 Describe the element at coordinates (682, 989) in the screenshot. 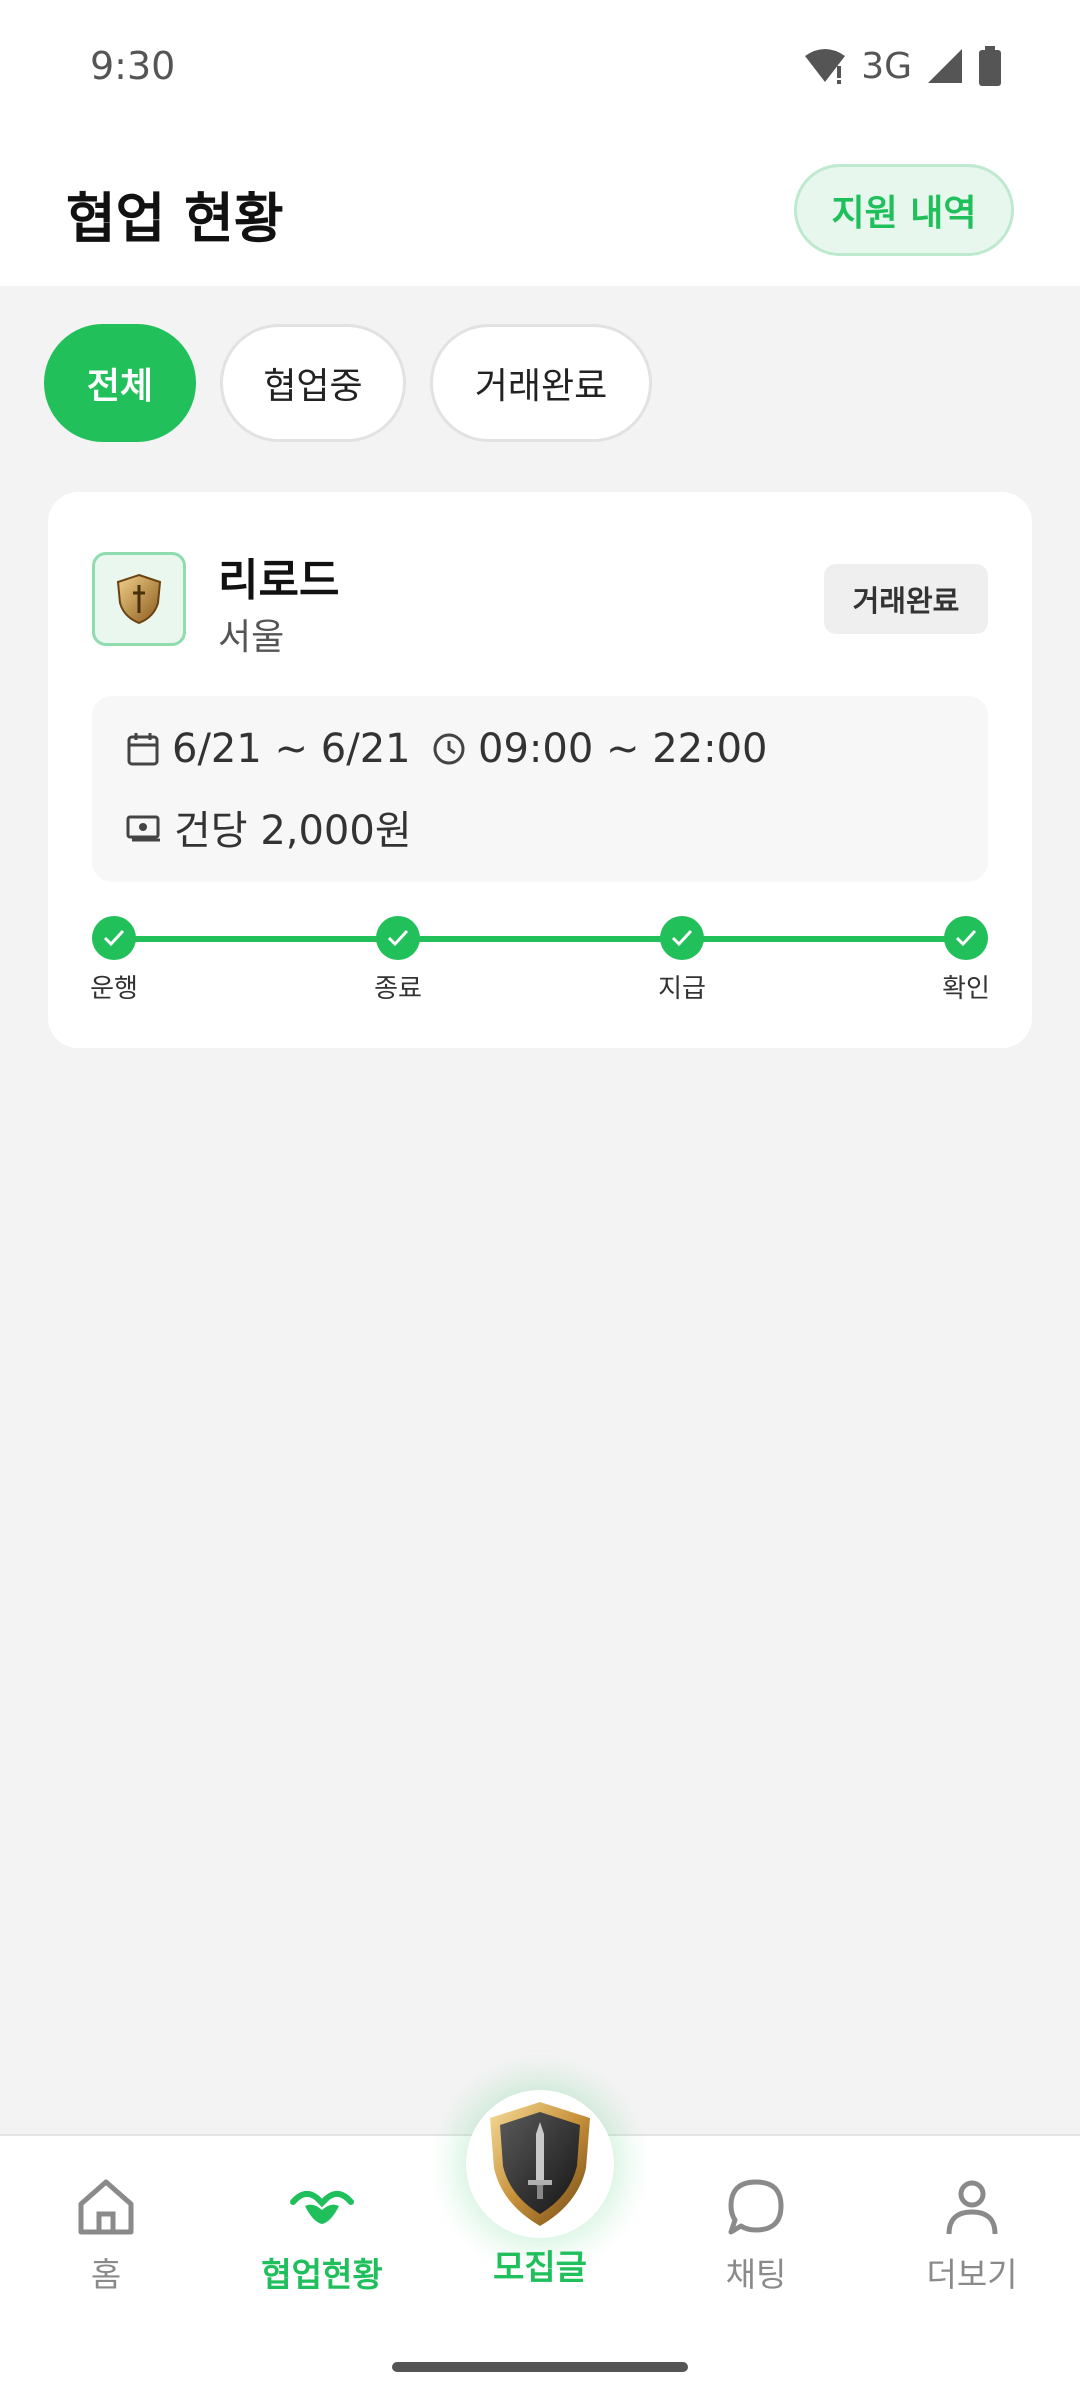

I see `step-label: 지급` at that location.